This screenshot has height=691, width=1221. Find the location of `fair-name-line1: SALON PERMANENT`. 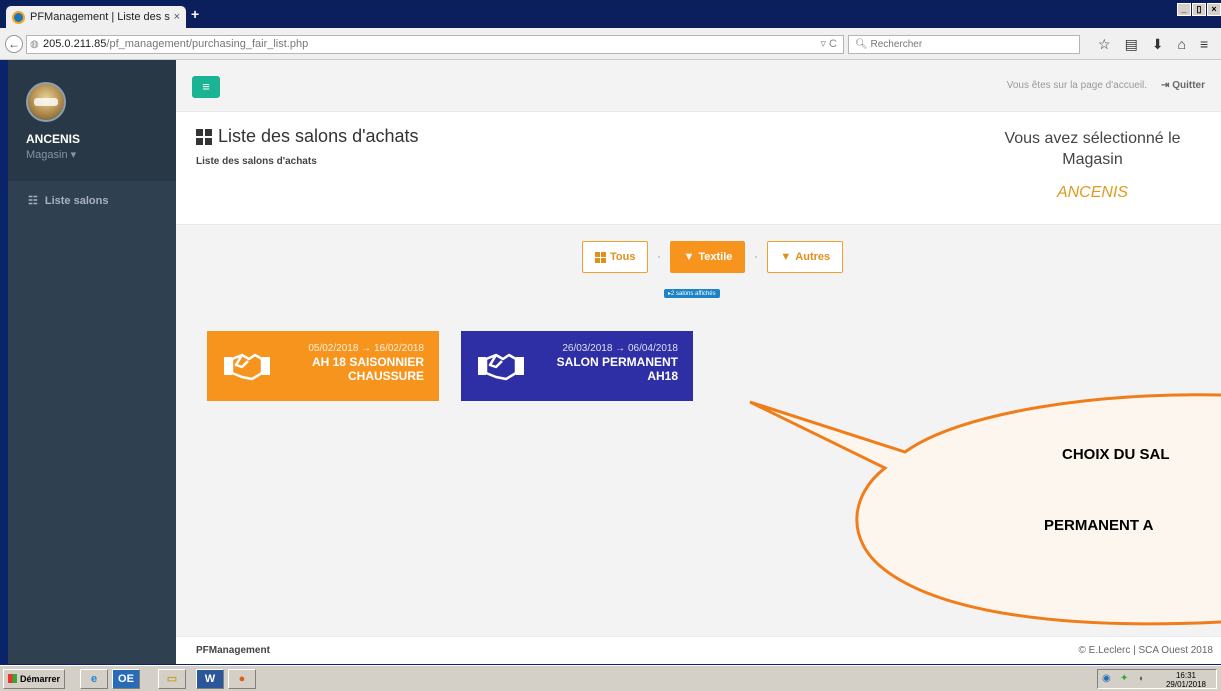

fair-name-line1: SALON PERMANENT is located at coordinates (617, 362).